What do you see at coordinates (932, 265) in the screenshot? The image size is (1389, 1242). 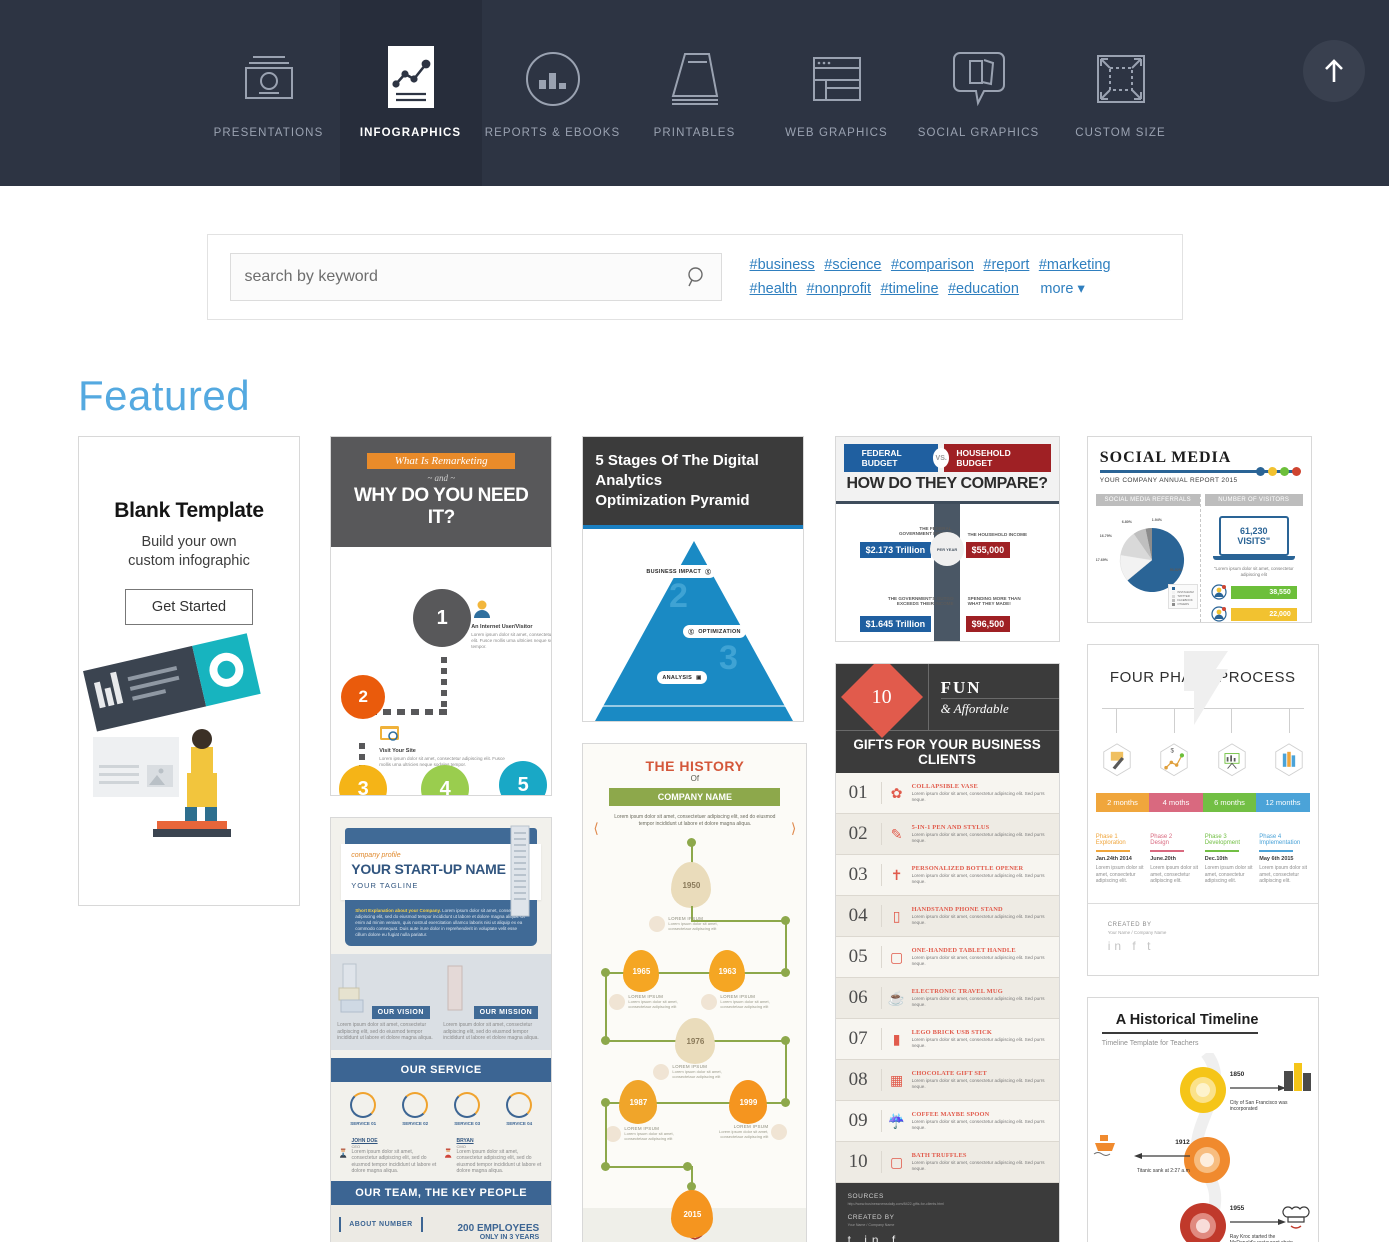 I see `tag-comparison: #comparison` at bounding box center [932, 265].